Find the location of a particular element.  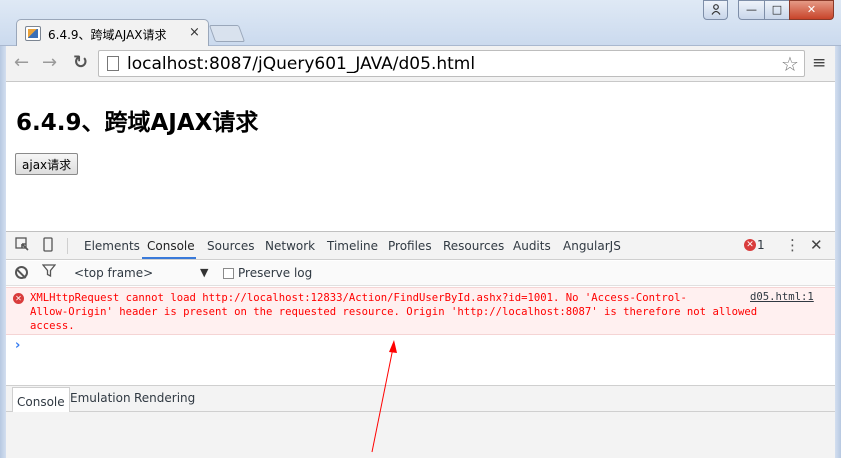

error-line: access. is located at coordinates (52, 326).